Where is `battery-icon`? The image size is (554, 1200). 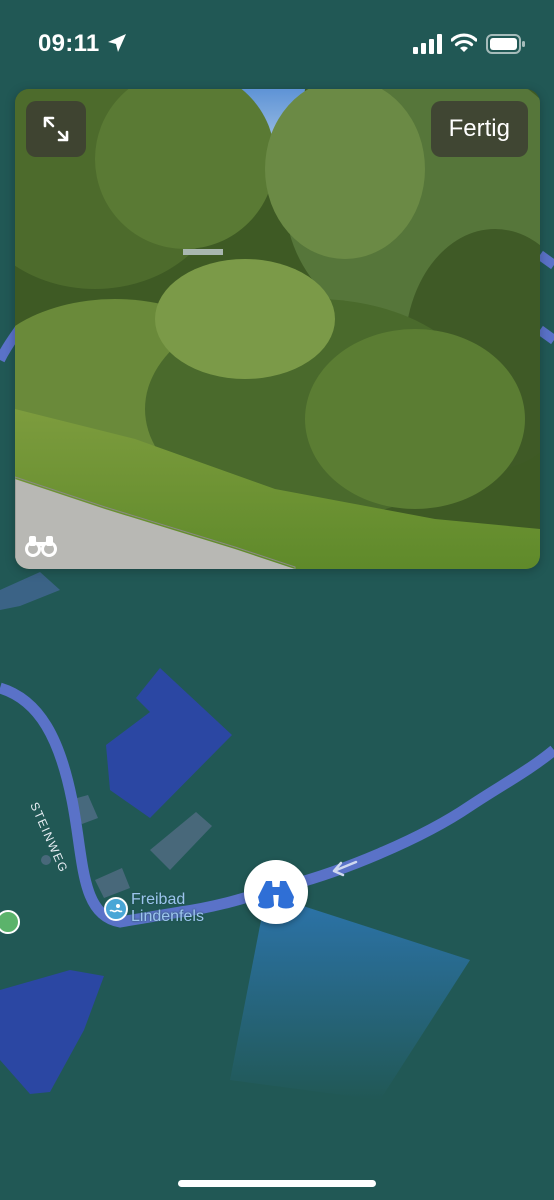
battery-icon is located at coordinates (505, 44).